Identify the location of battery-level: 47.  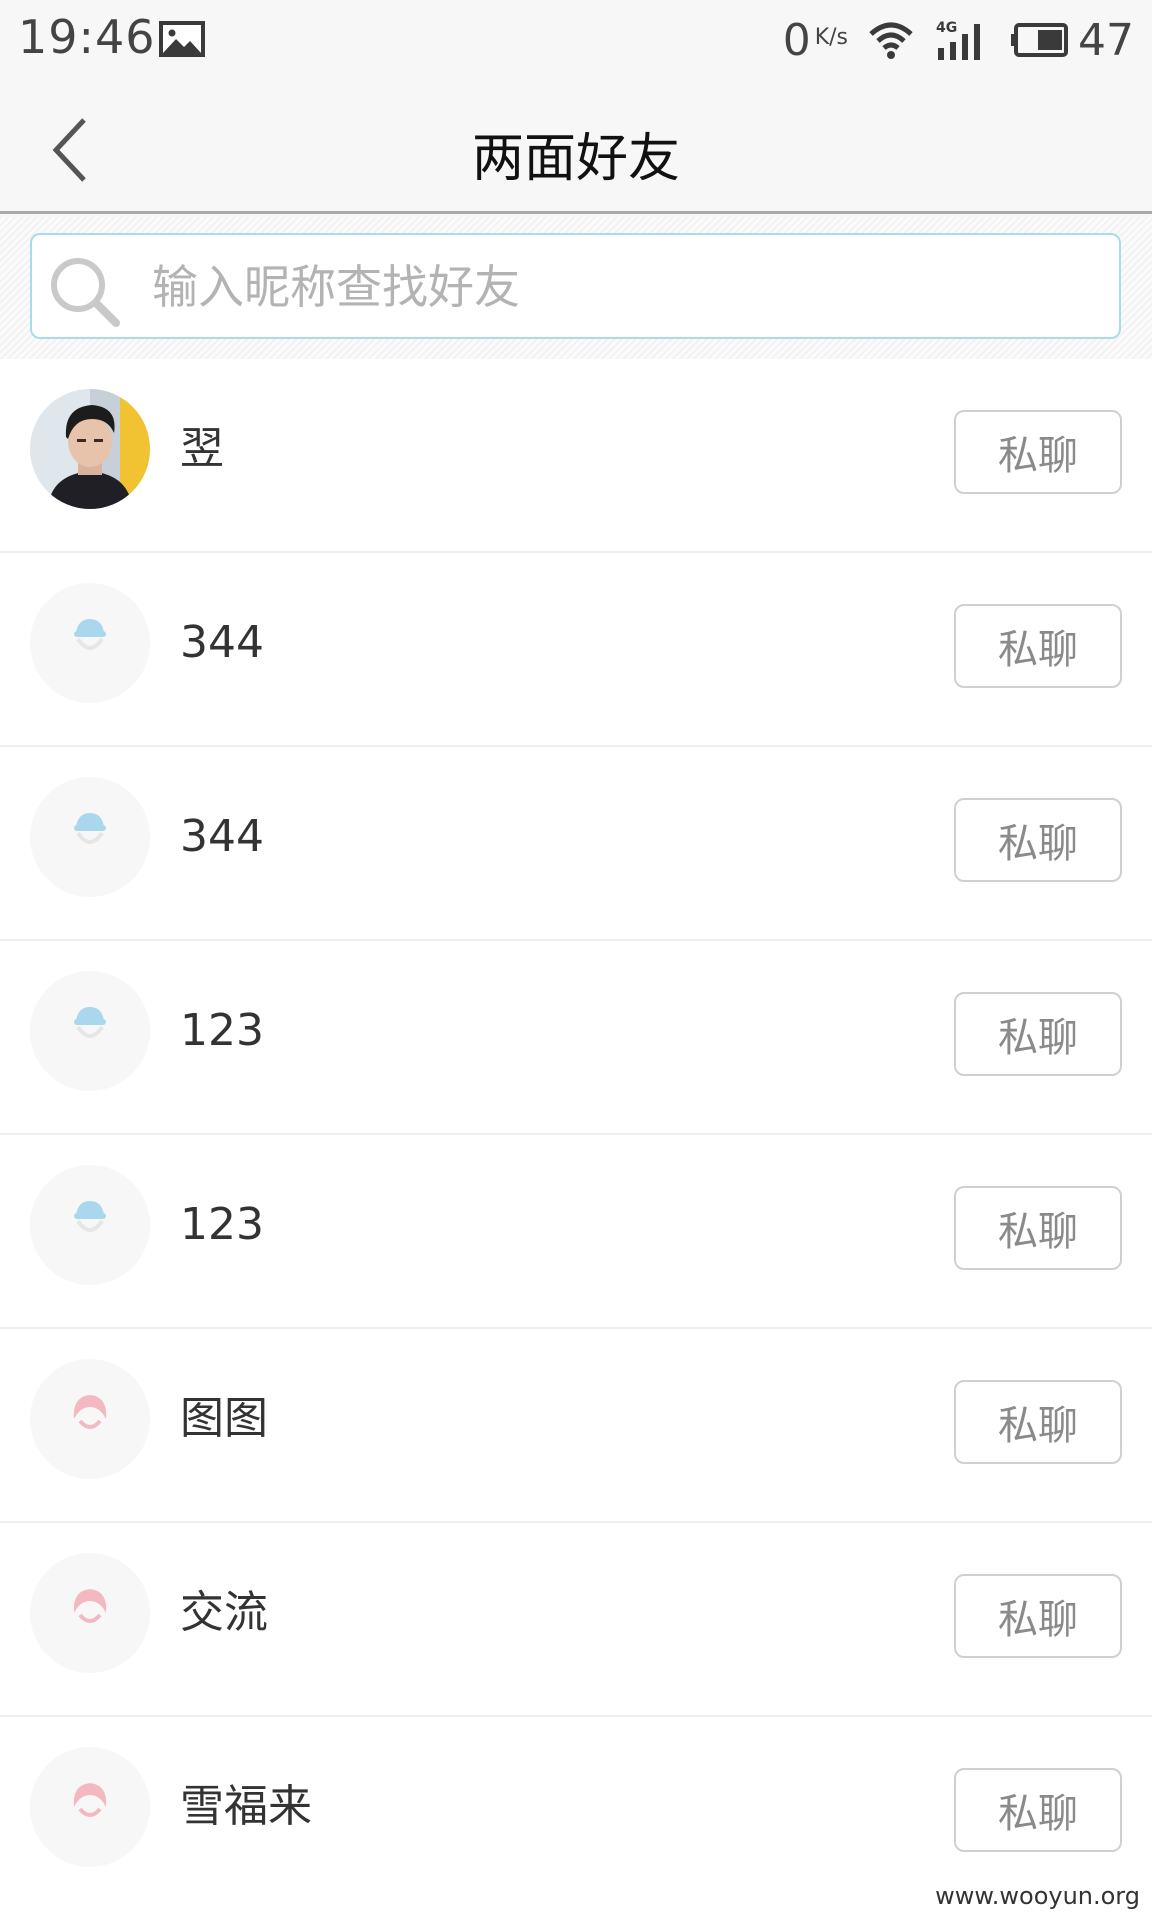
(1106, 40).